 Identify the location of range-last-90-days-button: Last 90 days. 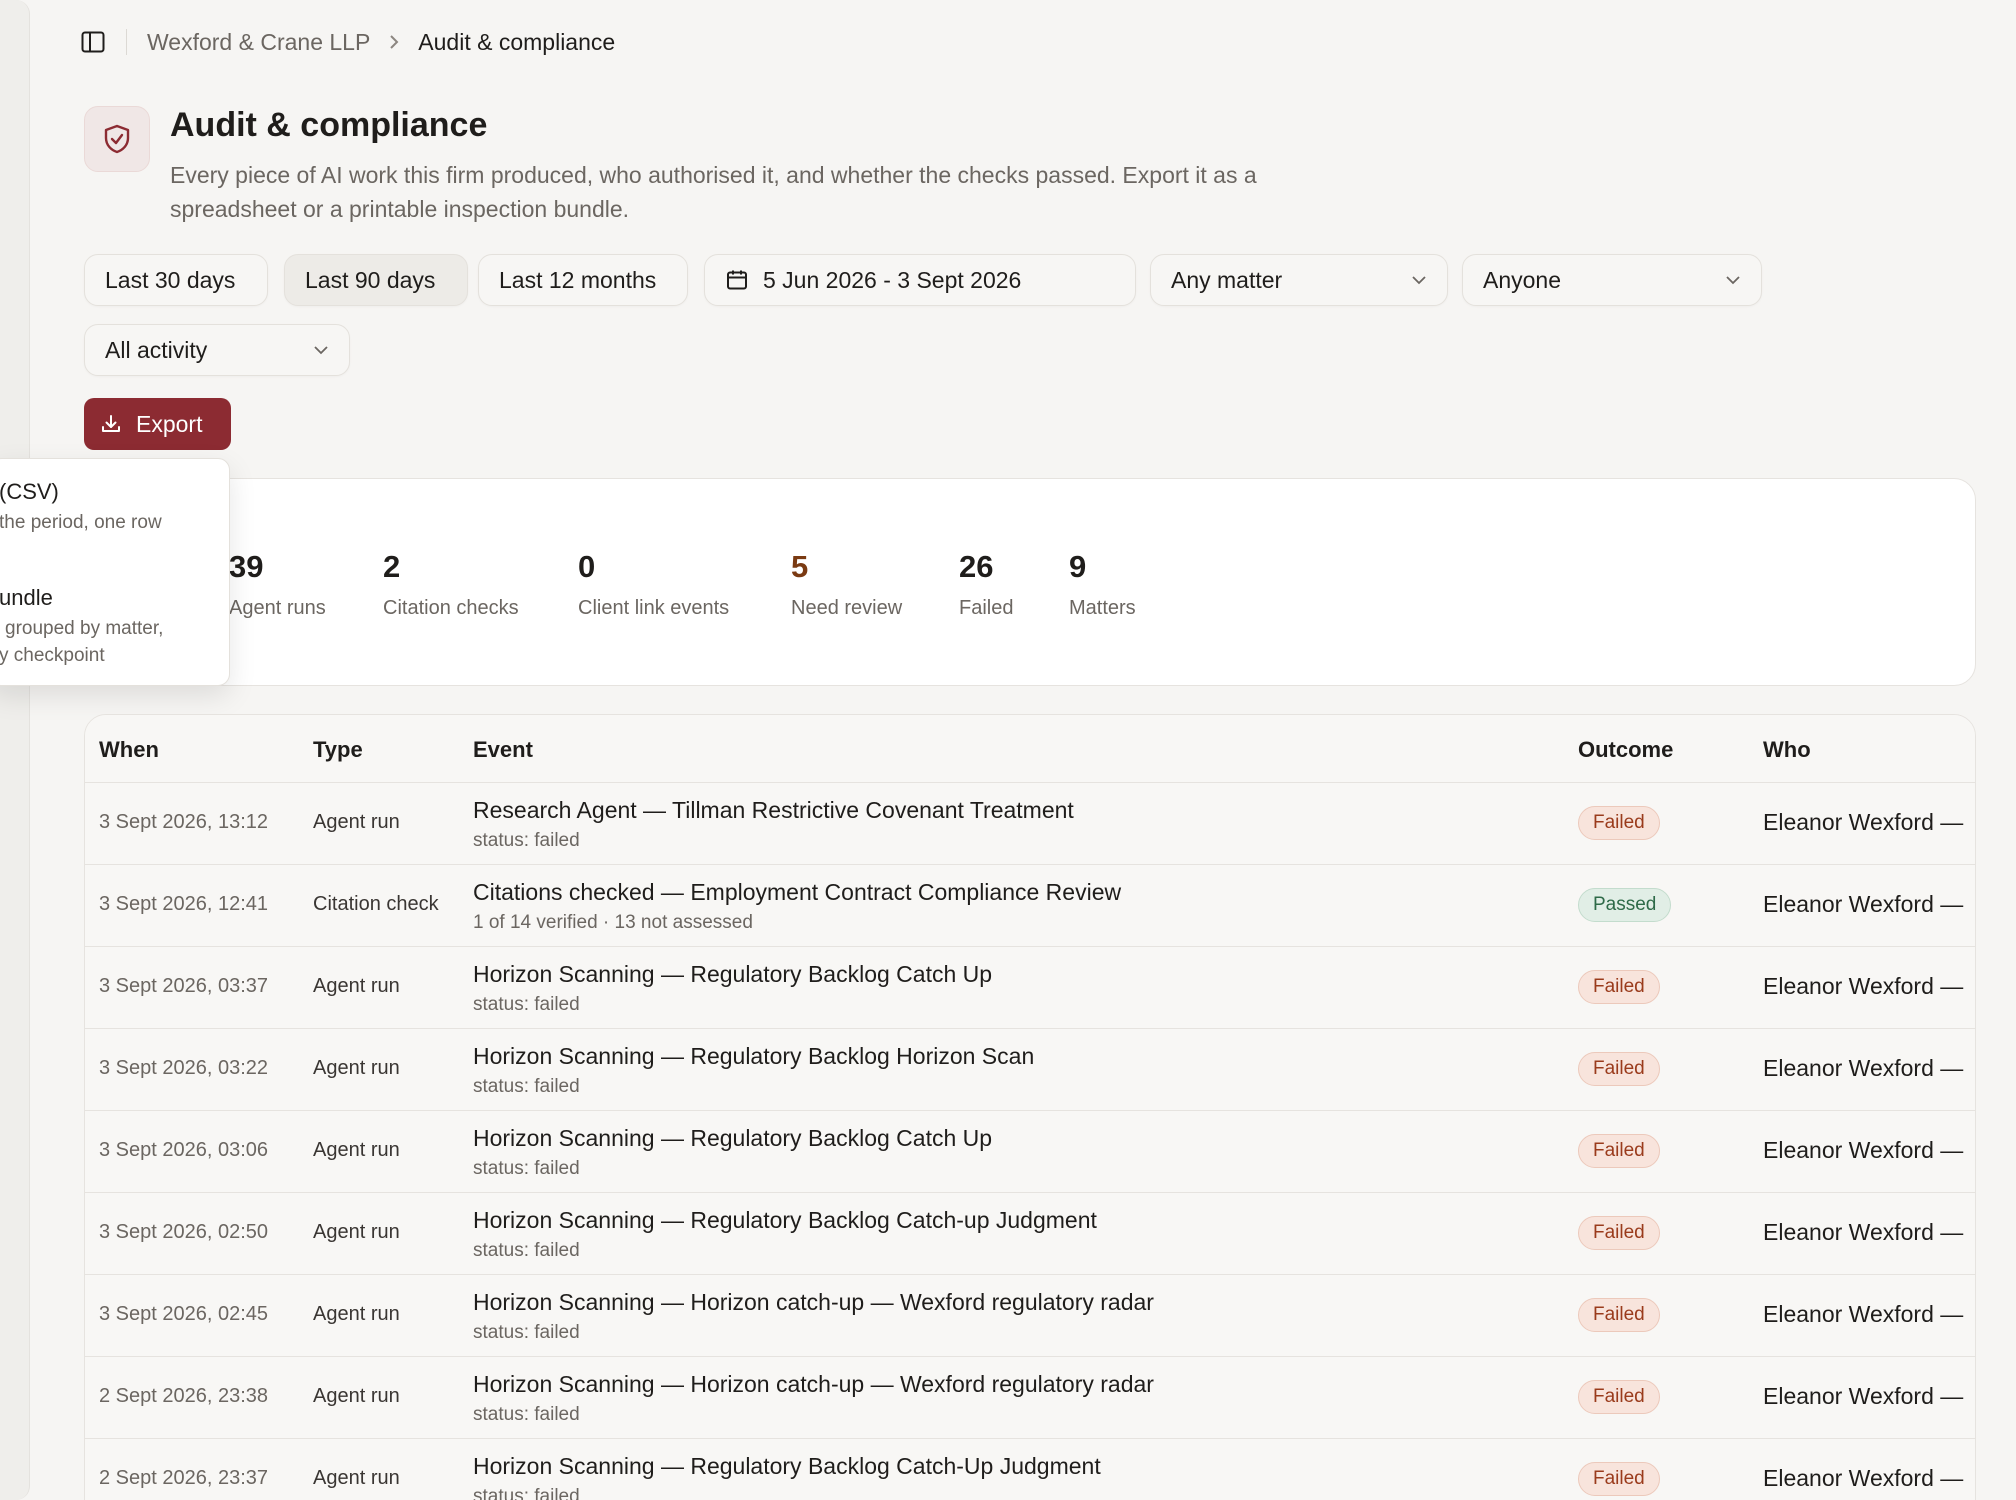
(376, 280).